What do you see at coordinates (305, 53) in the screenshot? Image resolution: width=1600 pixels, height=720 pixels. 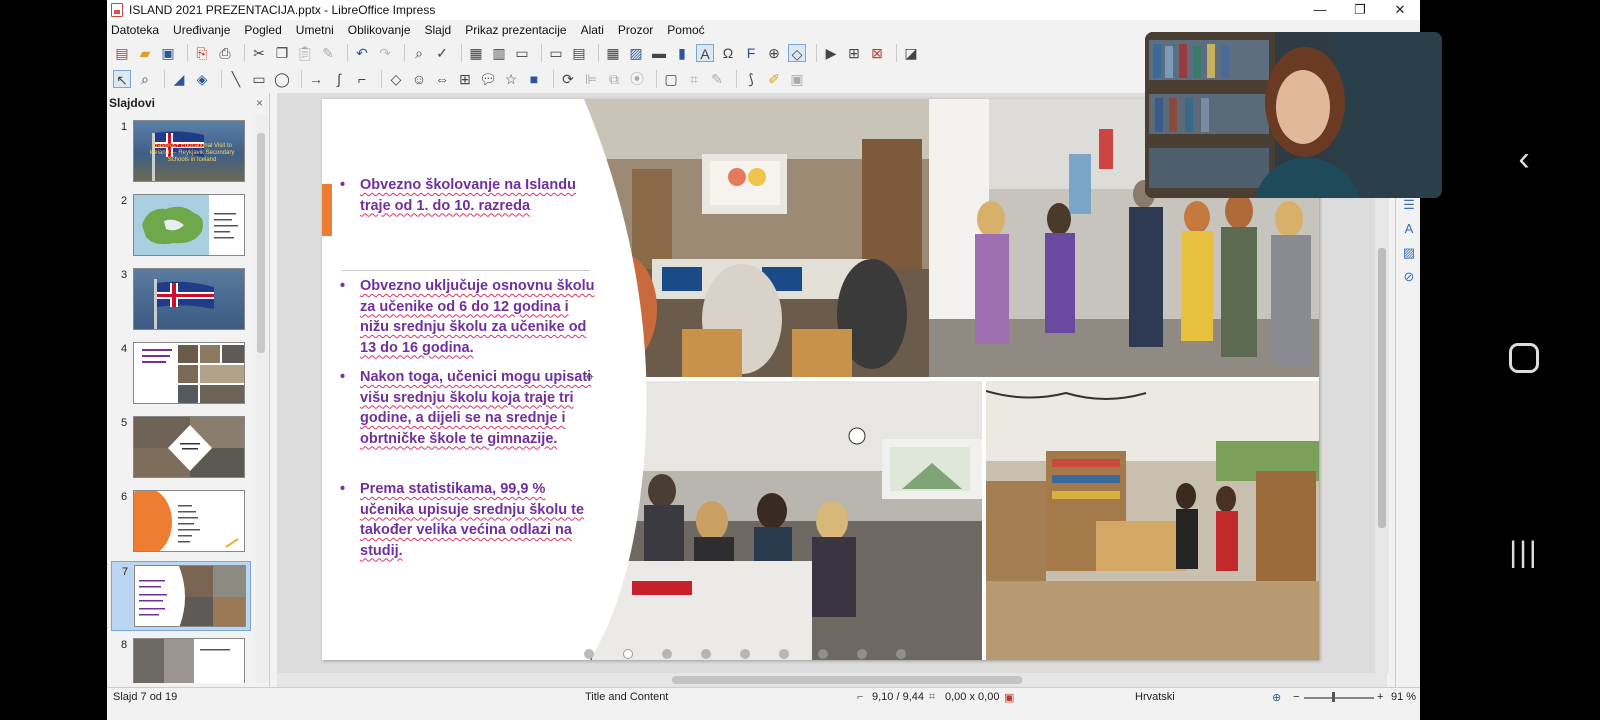 I see `paste-icon: 📋︎` at bounding box center [305, 53].